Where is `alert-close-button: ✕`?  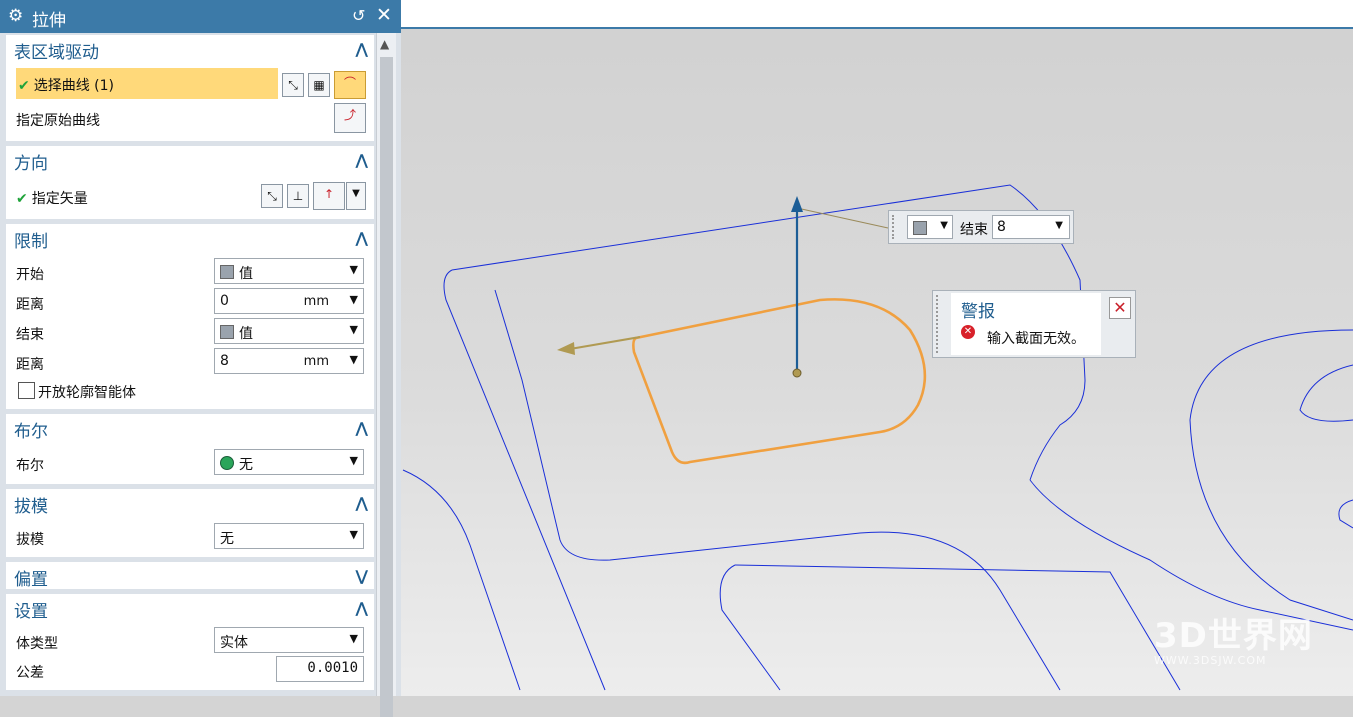 alert-close-button: ✕ is located at coordinates (1120, 308).